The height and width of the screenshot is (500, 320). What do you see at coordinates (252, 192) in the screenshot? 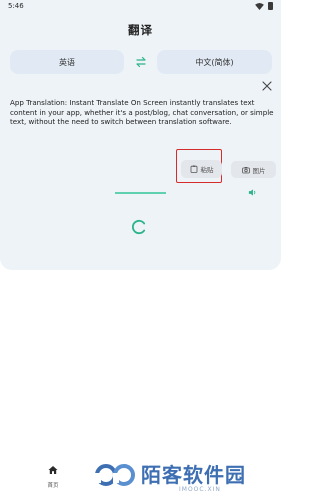
I see `speaker-icon` at bounding box center [252, 192].